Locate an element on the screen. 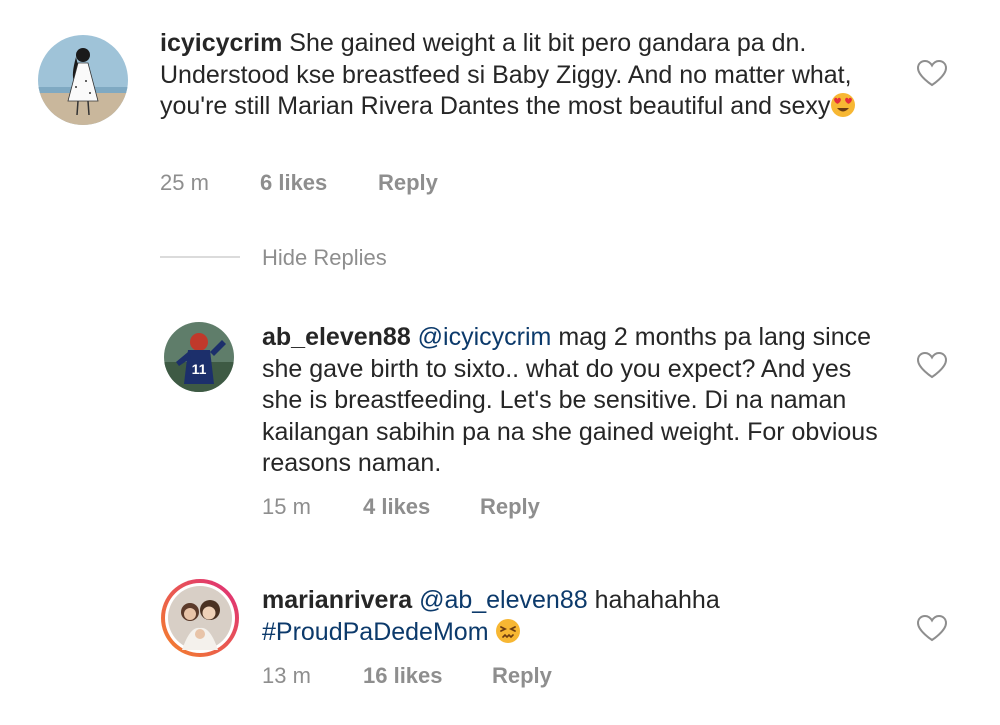 The width and height of the screenshot is (1000, 725). reply-username: ab_eleven88 is located at coordinates (336, 337).